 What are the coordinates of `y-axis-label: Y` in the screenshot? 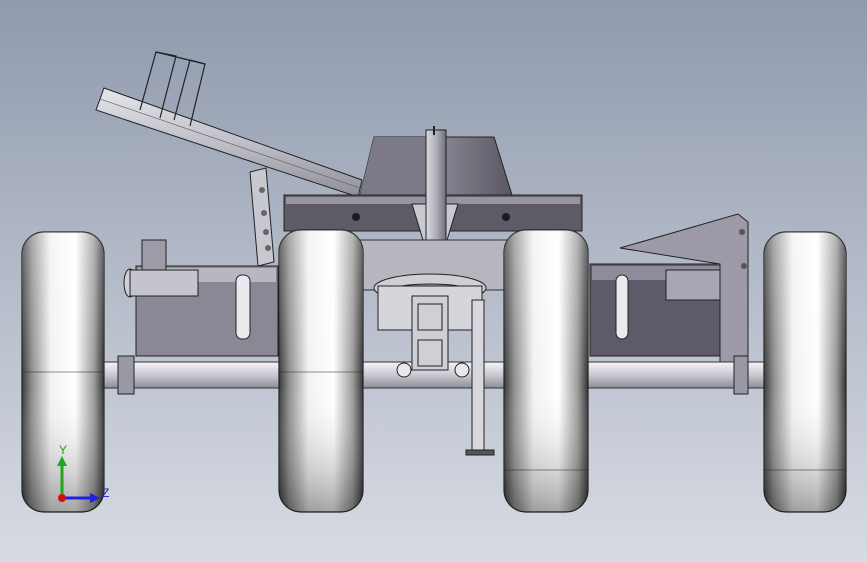 It's located at (63, 450).